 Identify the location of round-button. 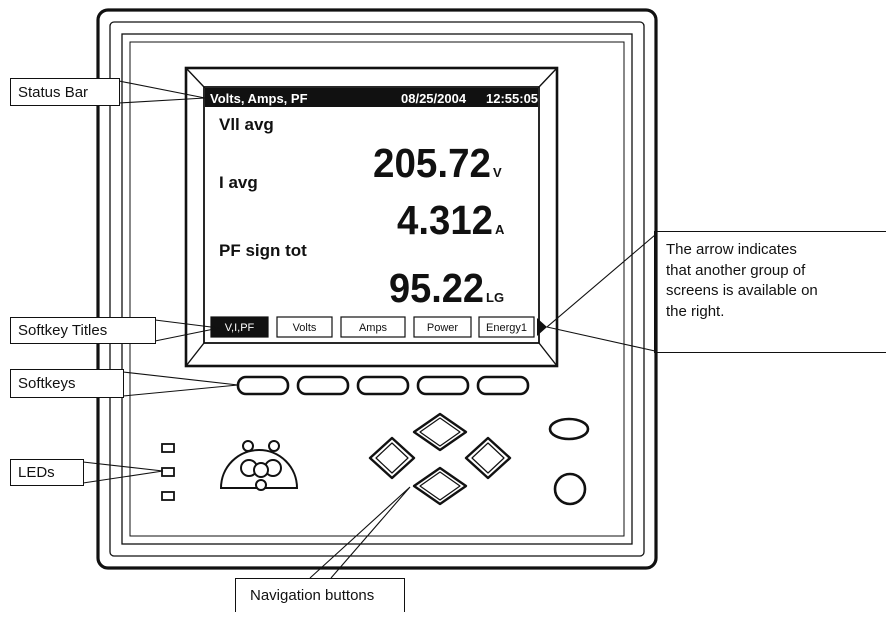
(570, 489).